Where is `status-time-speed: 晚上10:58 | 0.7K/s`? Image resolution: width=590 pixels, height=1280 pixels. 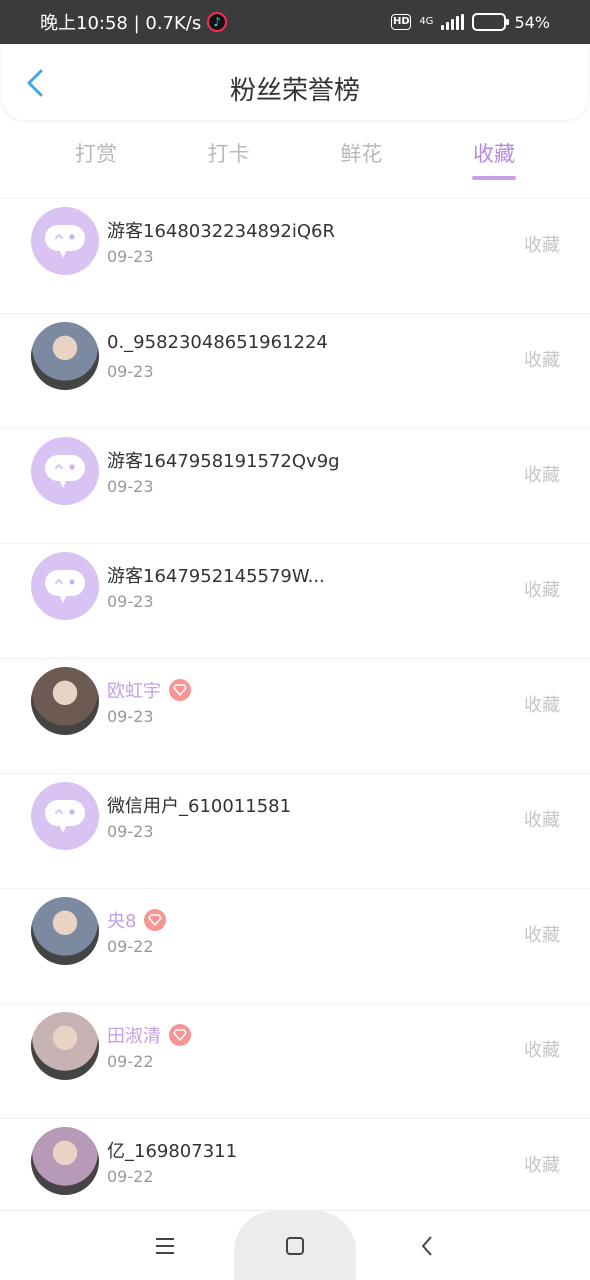
status-time-speed: 晚上10:58 | 0.7K/s is located at coordinates (121, 23).